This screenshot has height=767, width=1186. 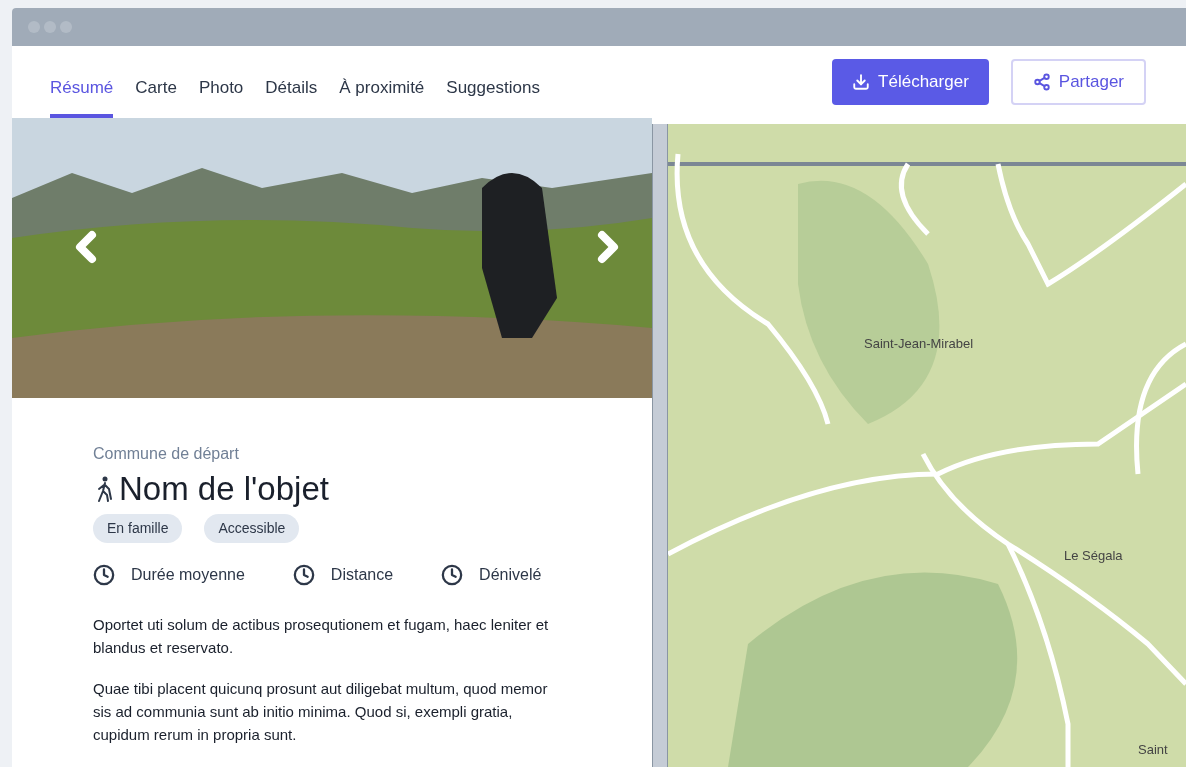 What do you see at coordinates (1041, 82) in the screenshot?
I see `share-icon` at bounding box center [1041, 82].